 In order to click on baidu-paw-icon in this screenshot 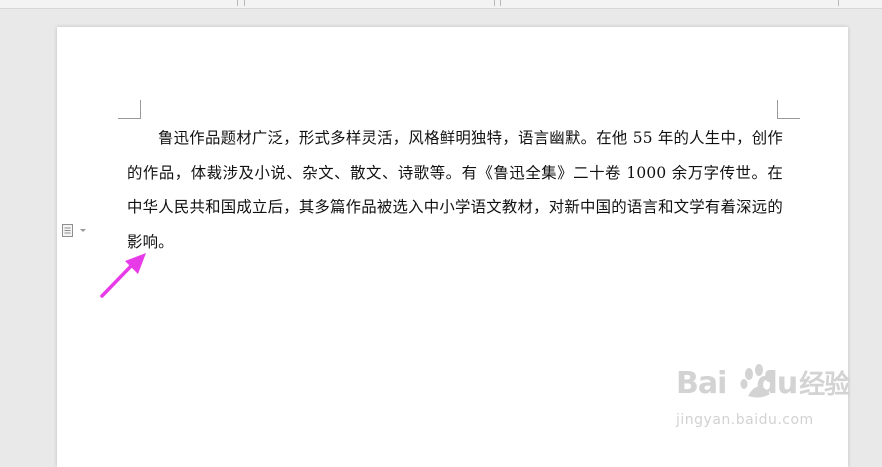, I will do `click(758, 382)`.